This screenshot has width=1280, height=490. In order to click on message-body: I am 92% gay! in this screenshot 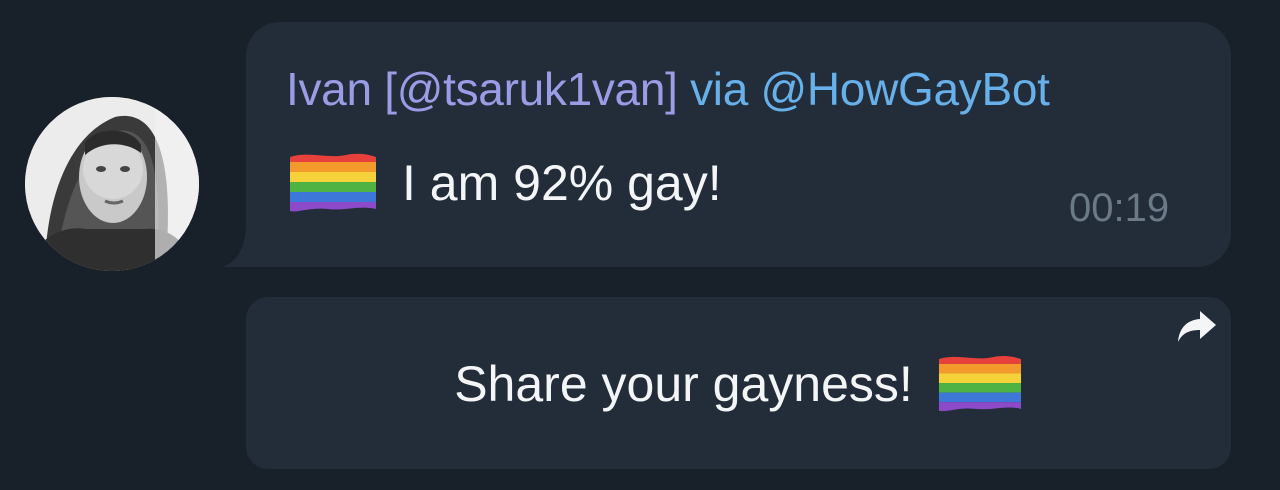, I will do `click(505, 183)`.